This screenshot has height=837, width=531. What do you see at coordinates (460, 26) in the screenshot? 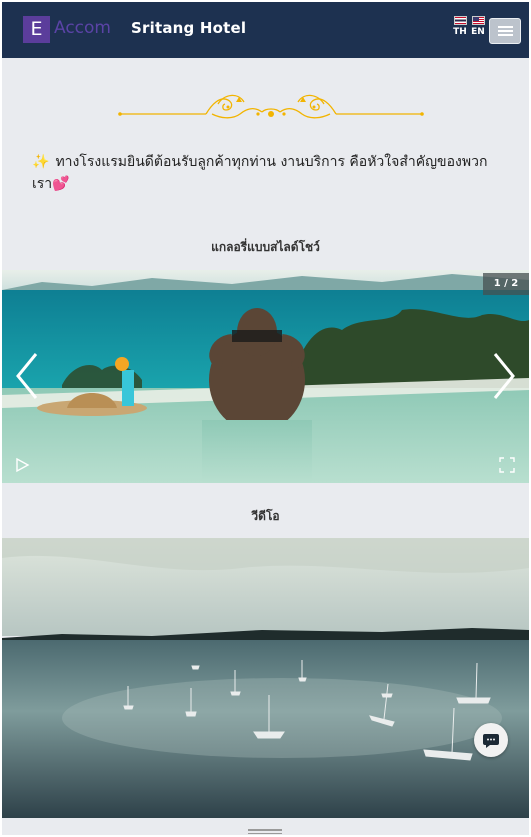
I see `lang-th-link: TH` at bounding box center [460, 26].